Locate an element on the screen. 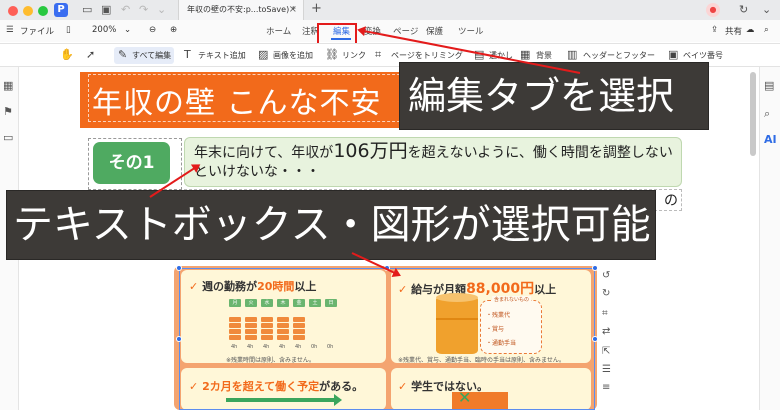  edit-all-button: すべて編集 is located at coordinates (151, 55).